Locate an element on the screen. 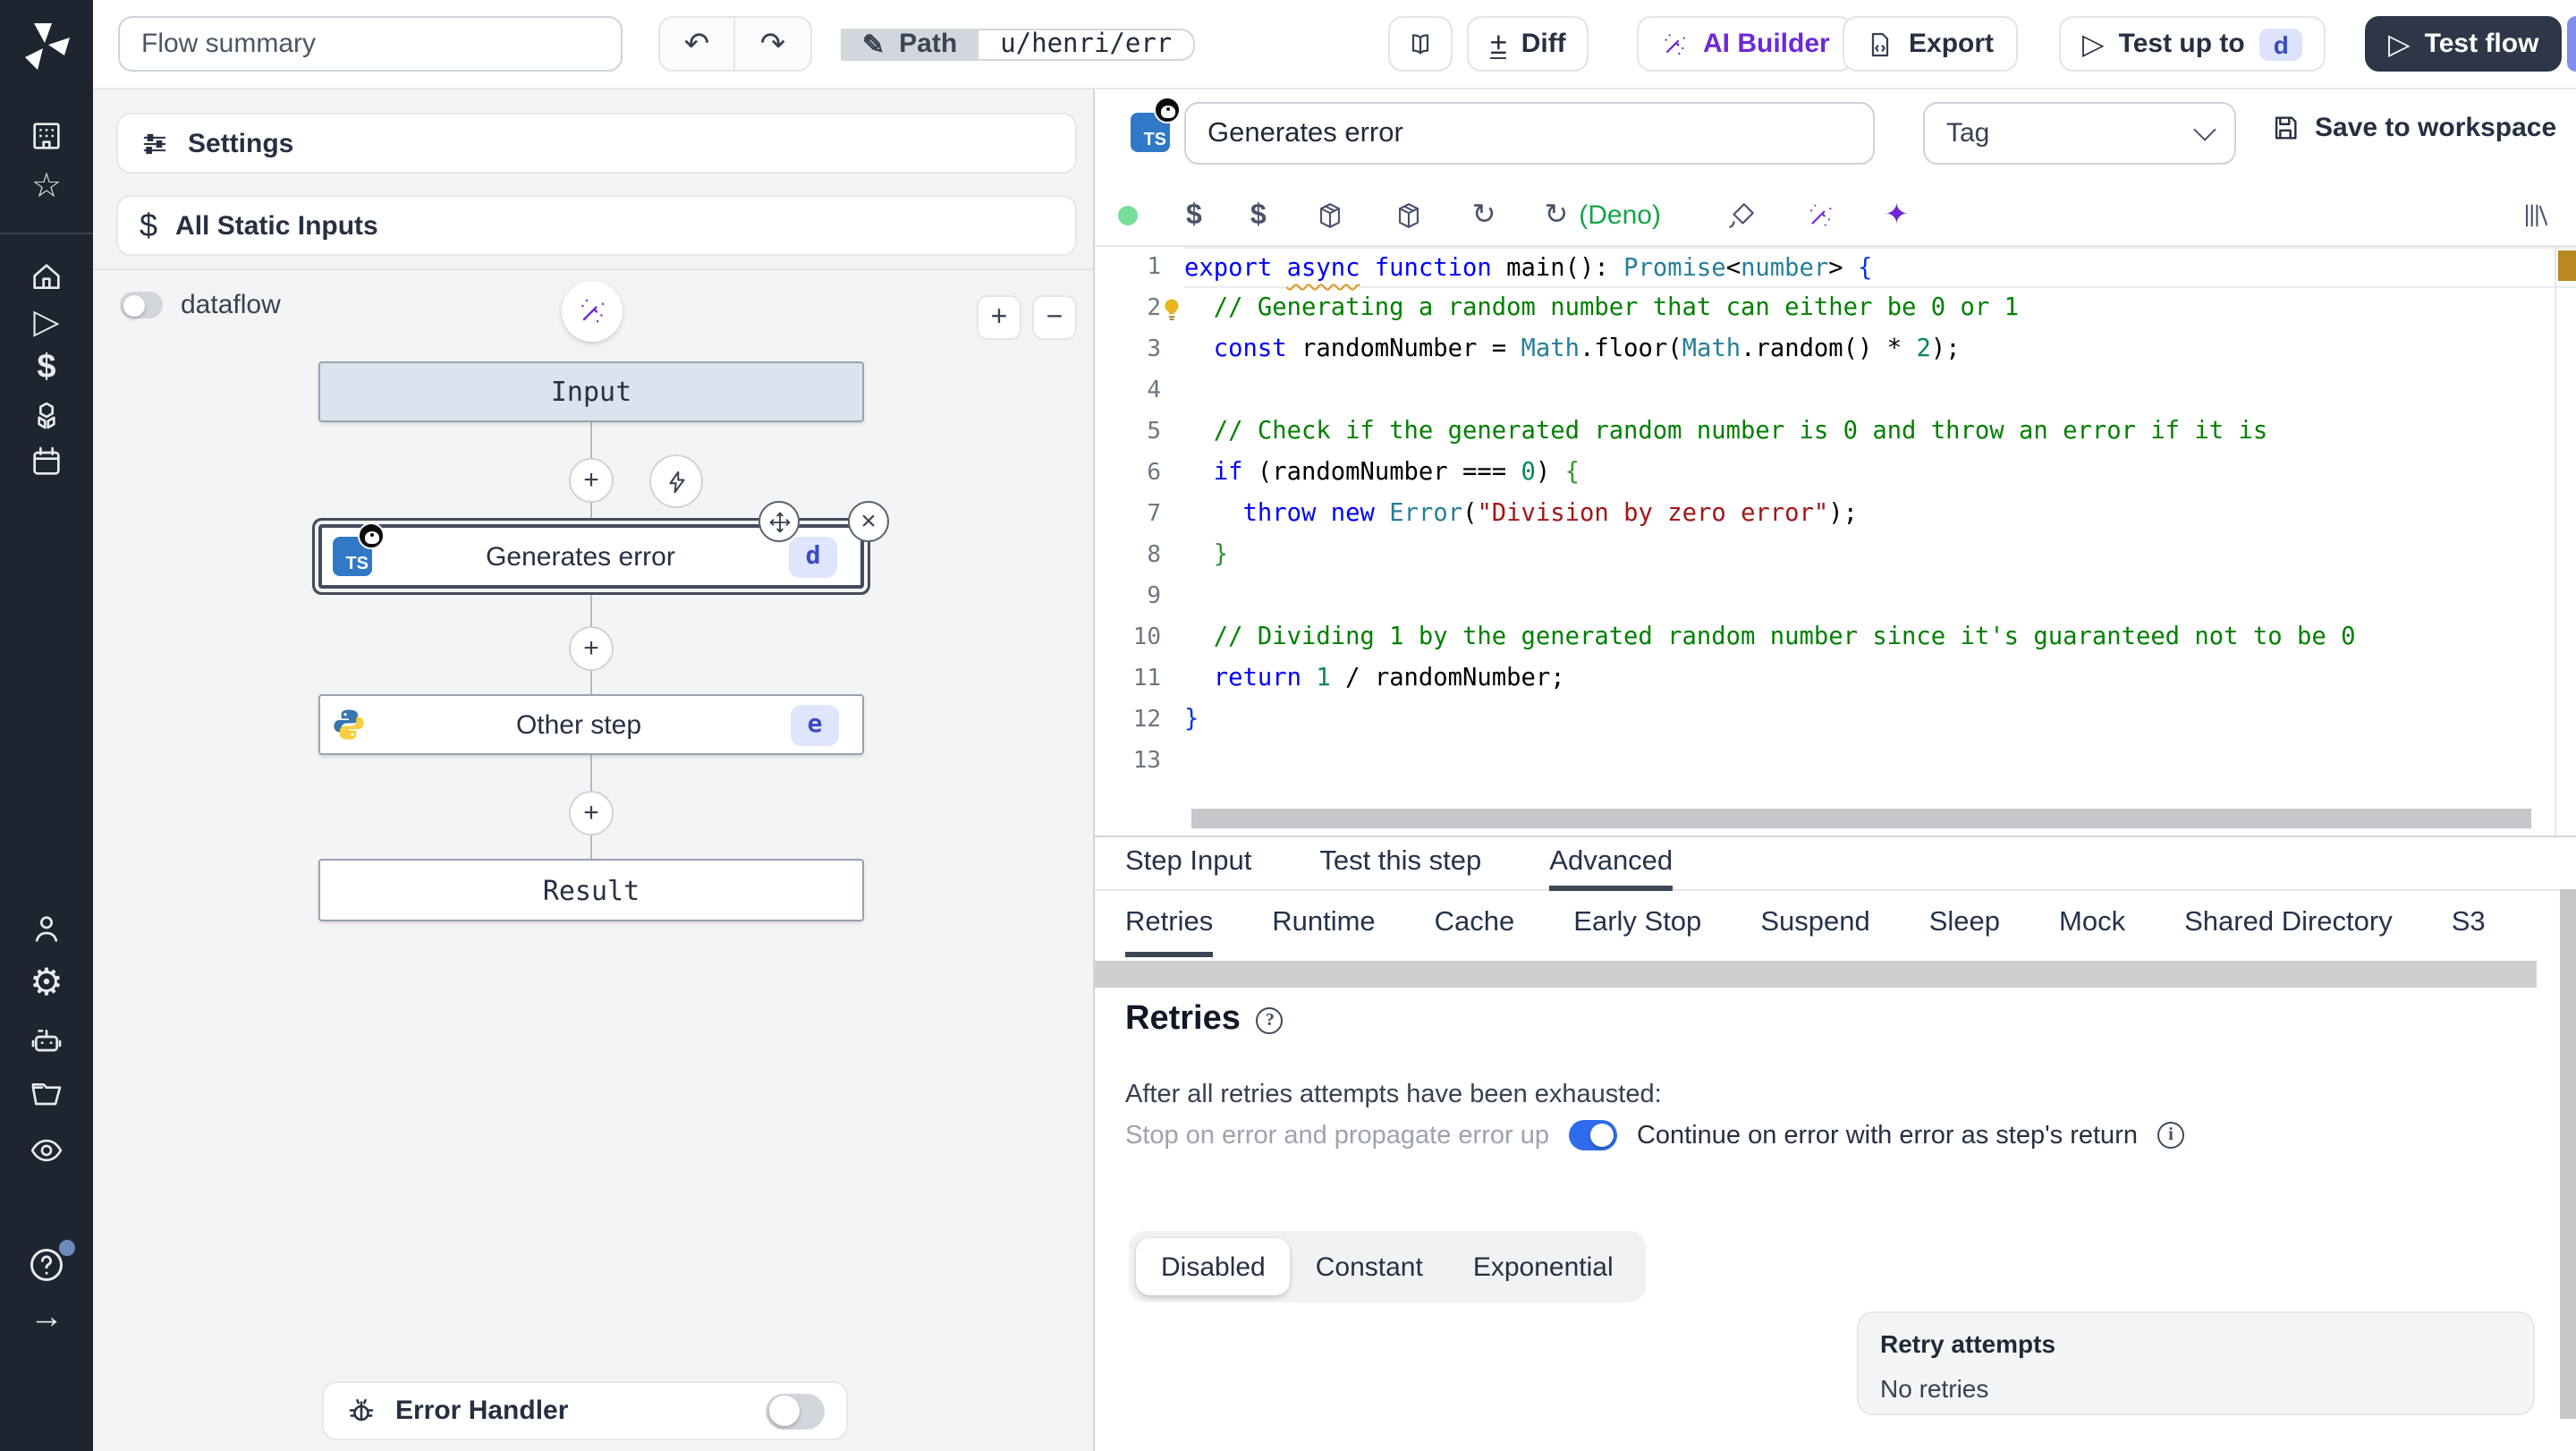  editor-horizontal-scrollbar is located at coordinates (1861, 818).